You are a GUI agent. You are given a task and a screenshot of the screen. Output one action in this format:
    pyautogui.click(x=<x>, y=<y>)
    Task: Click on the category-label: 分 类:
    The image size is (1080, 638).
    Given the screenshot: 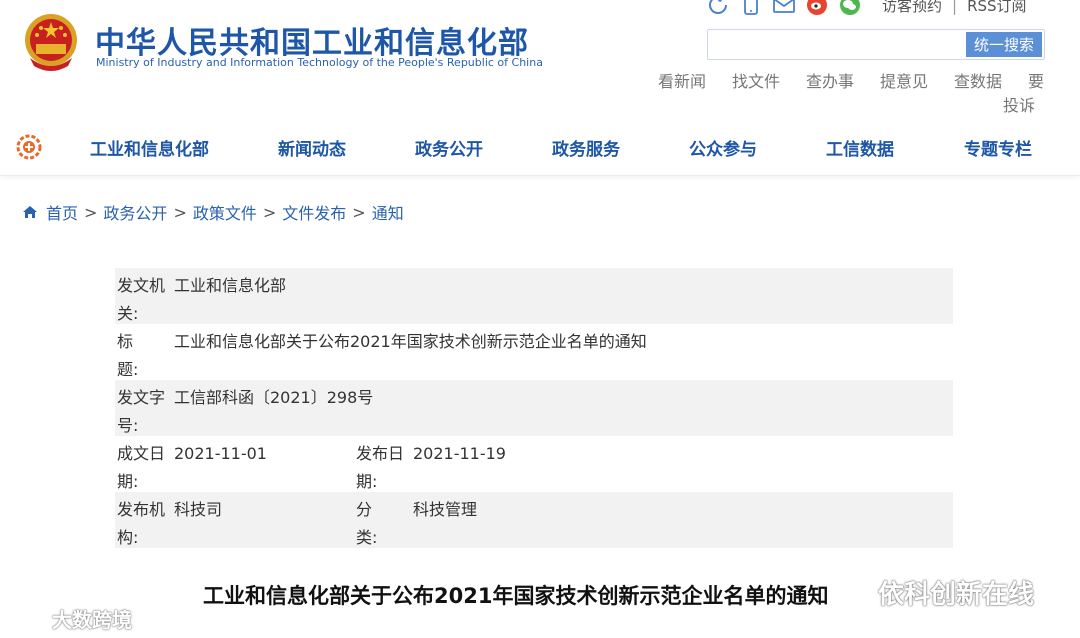 What is the action you would take?
    pyautogui.click(x=380, y=523)
    